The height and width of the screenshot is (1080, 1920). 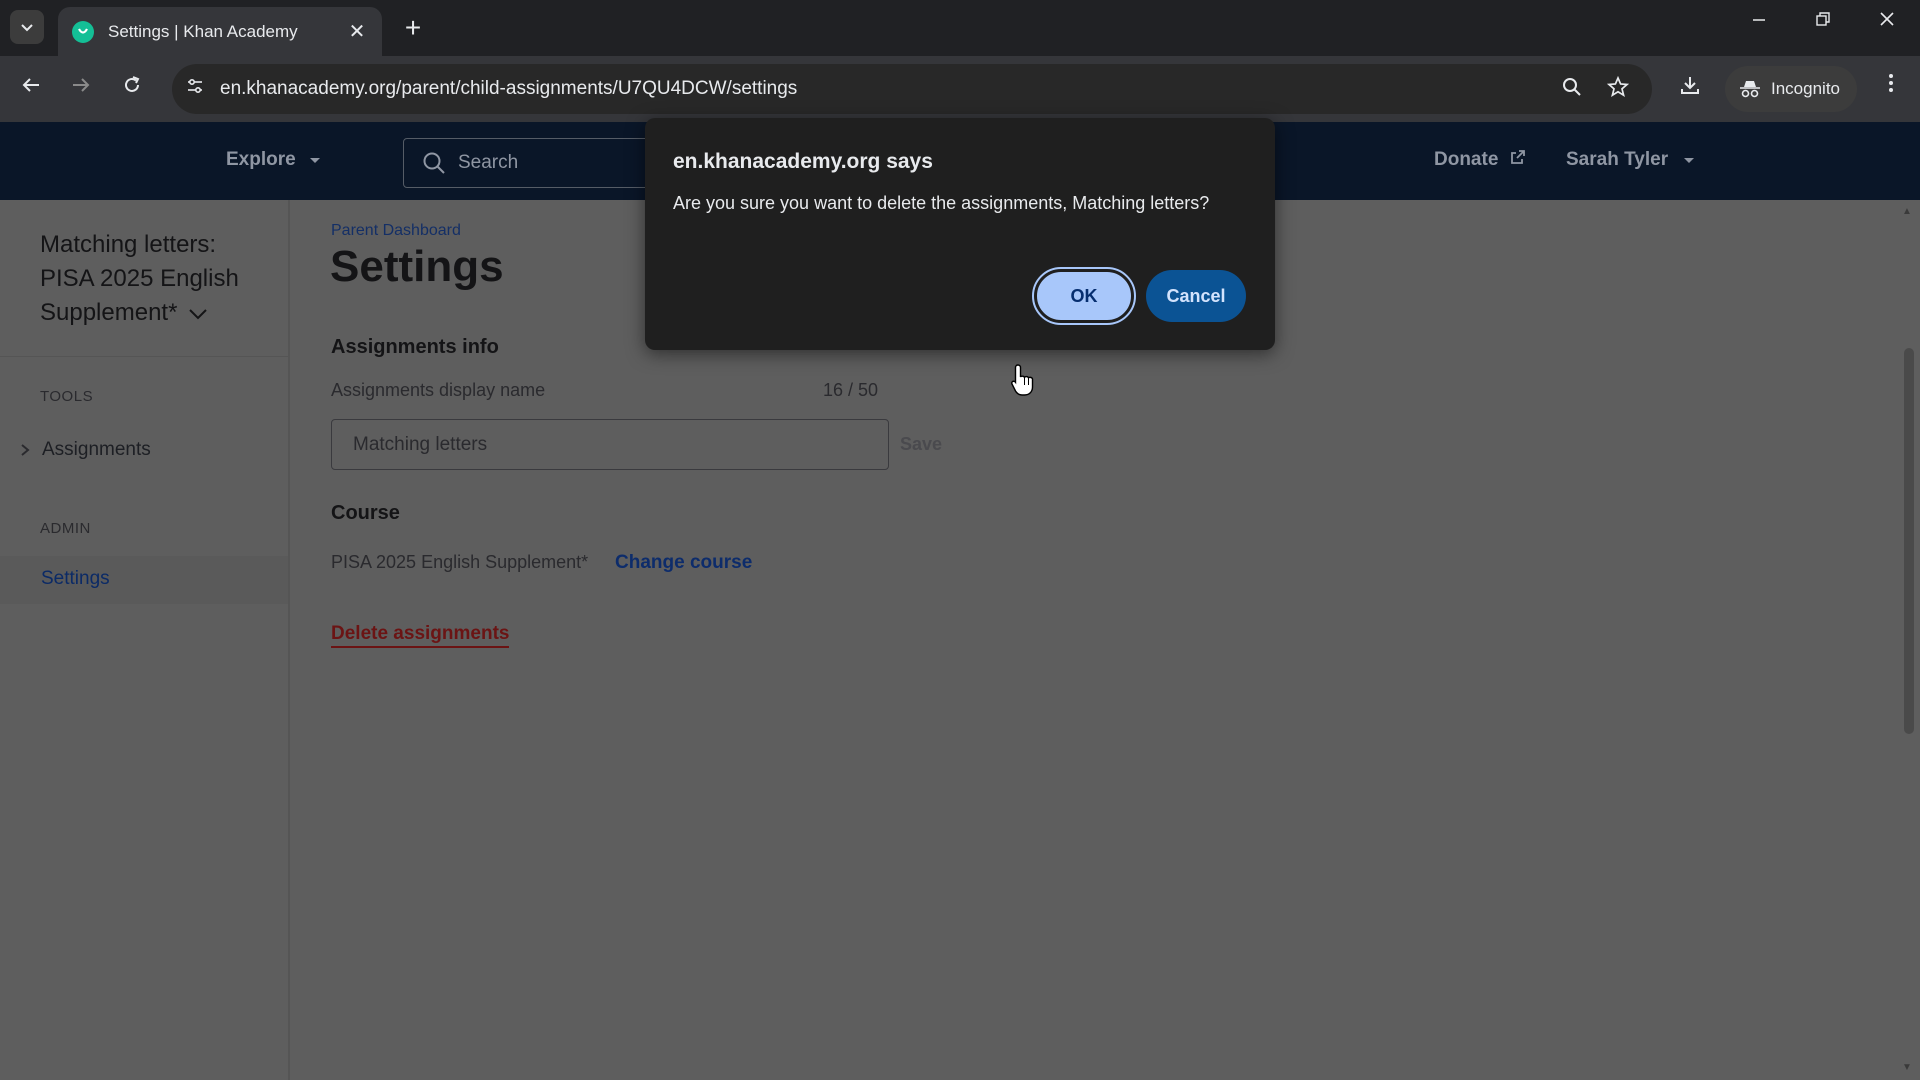 What do you see at coordinates (67, 396) in the screenshot?
I see `tools-heading: TOOLS` at bounding box center [67, 396].